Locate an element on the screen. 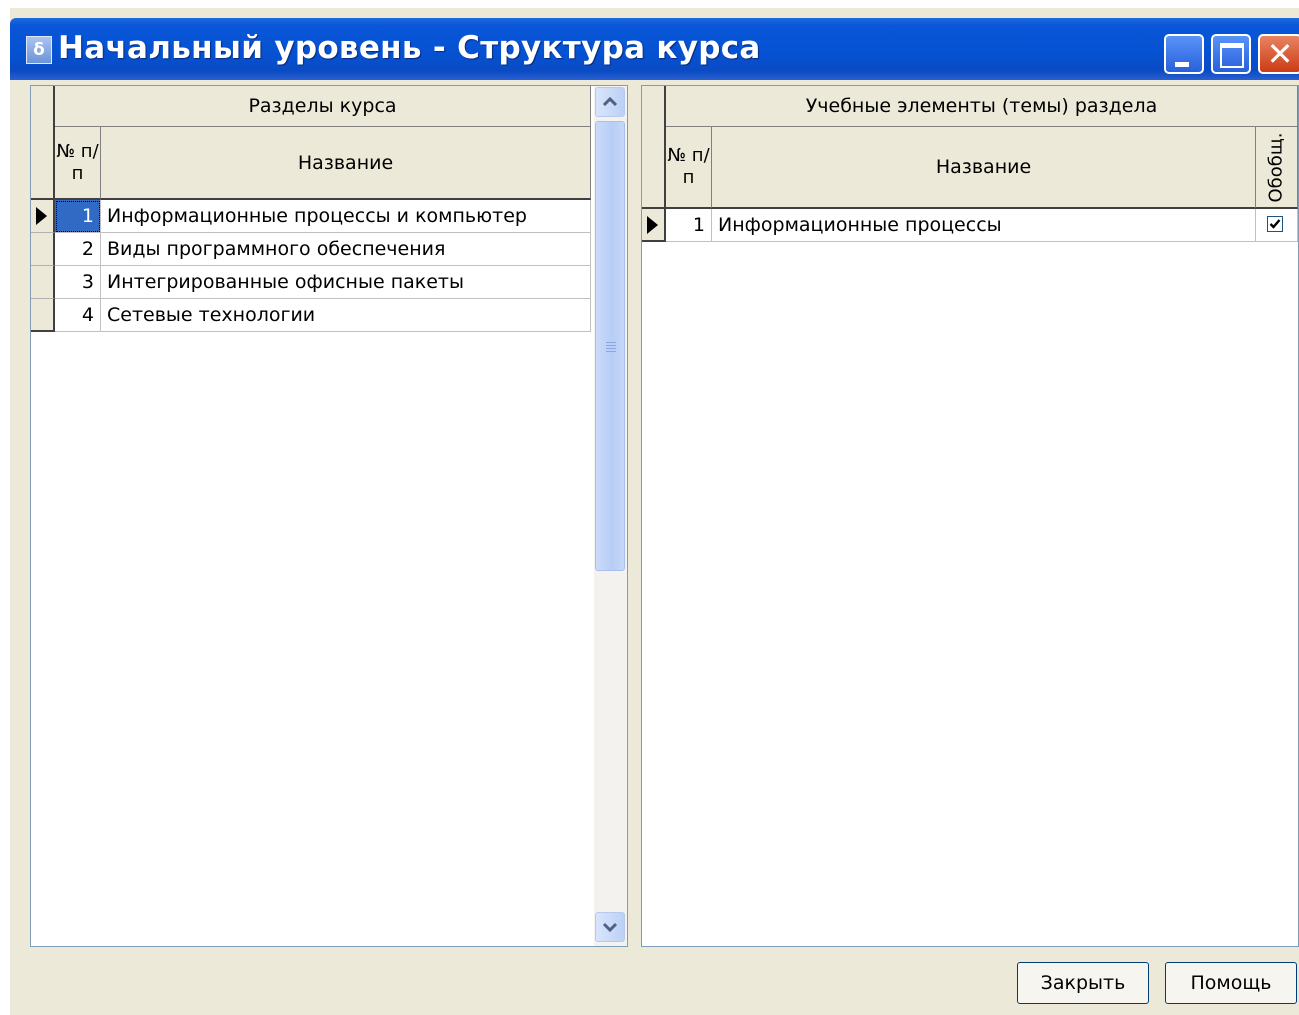  chevron-down-icon is located at coordinates (610, 927).